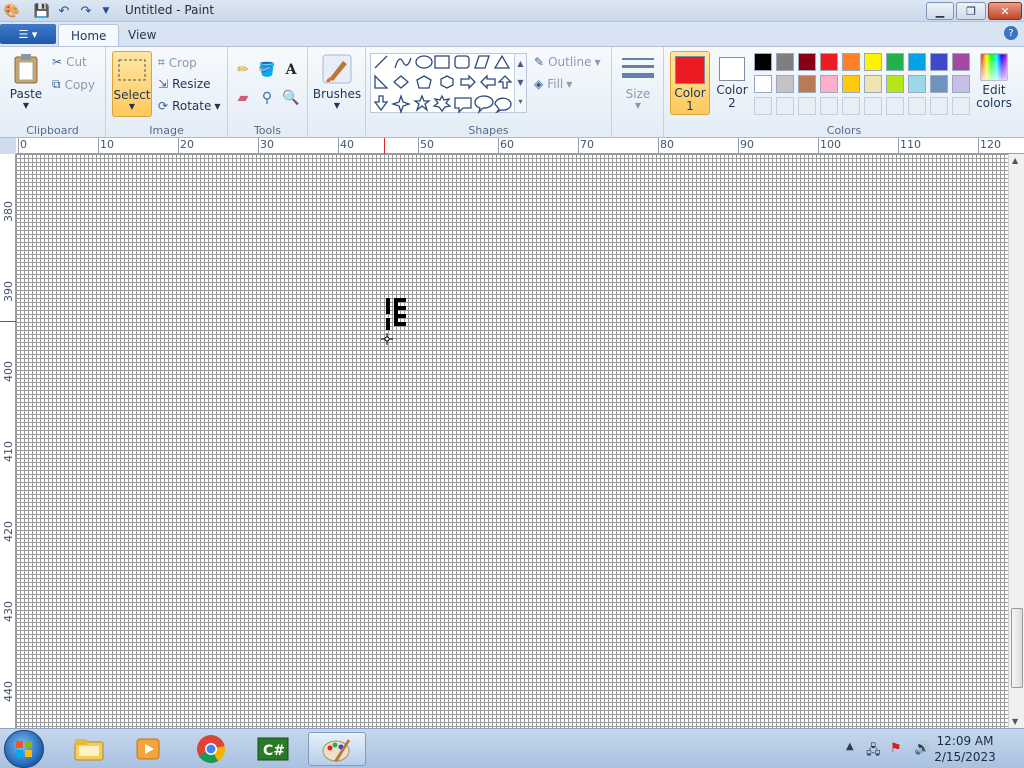 The width and height of the screenshot is (1024, 768). I want to click on paint-taskbar-icon, so click(337, 749).